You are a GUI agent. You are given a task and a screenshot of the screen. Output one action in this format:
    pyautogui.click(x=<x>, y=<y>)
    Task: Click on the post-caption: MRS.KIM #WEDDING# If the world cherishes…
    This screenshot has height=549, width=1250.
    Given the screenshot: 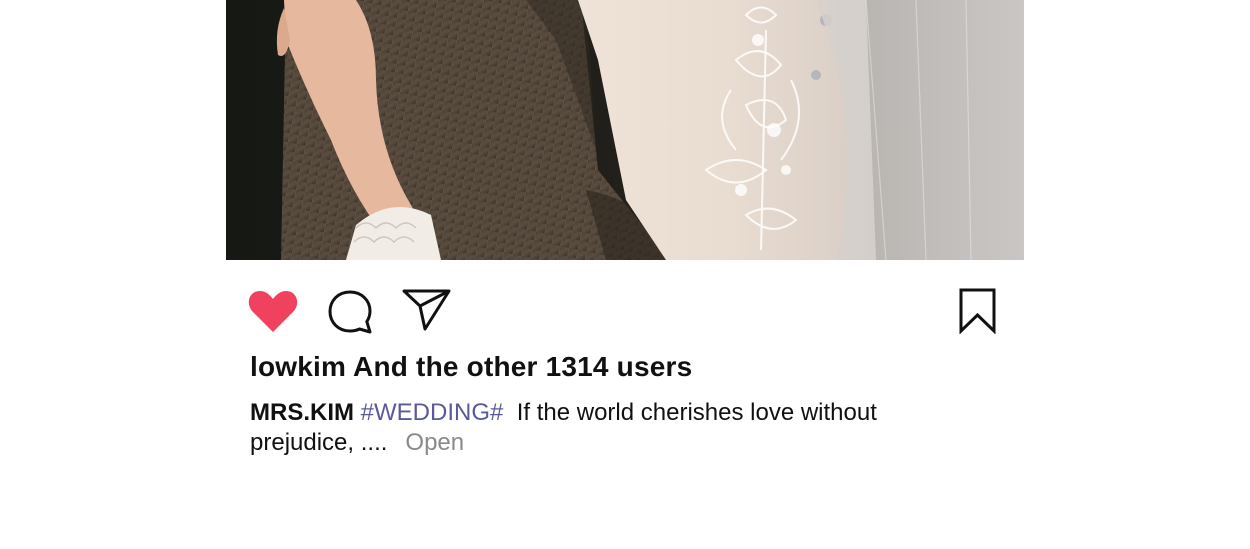 What is the action you would take?
    pyautogui.click(x=600, y=428)
    